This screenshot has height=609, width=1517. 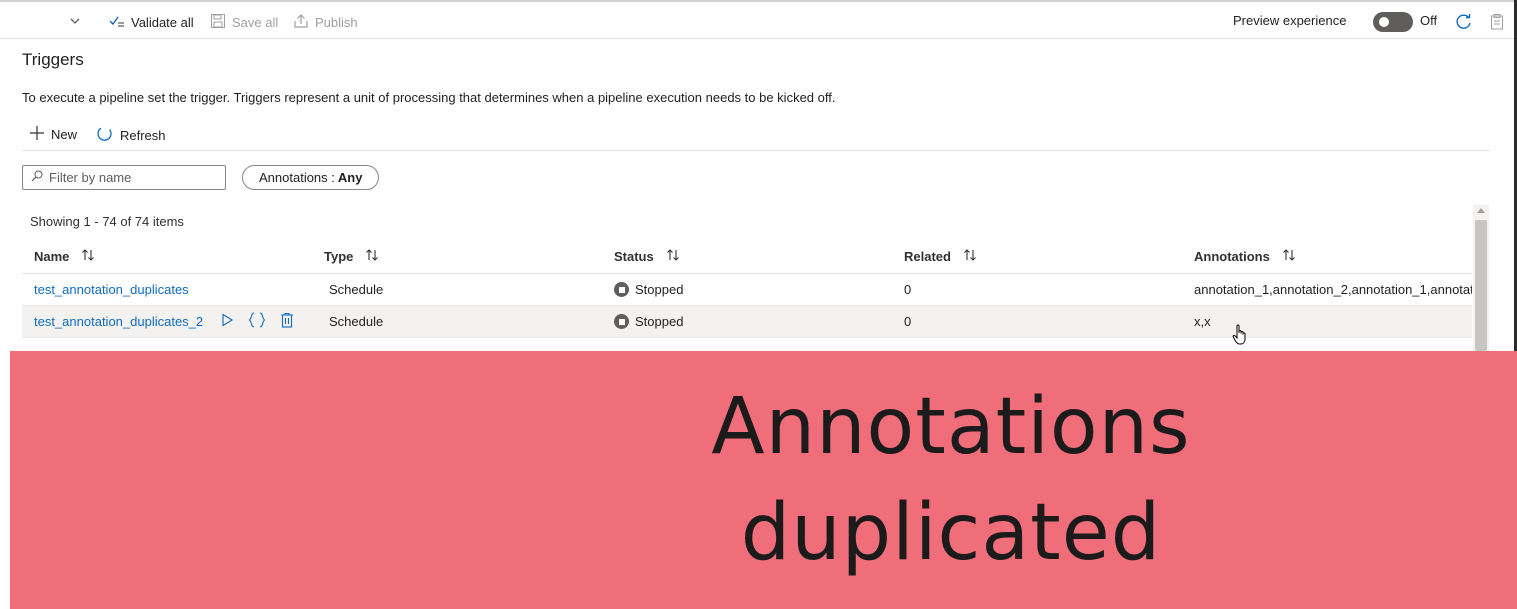 What do you see at coordinates (464, 256) in the screenshot?
I see `column-header-type: Type` at bounding box center [464, 256].